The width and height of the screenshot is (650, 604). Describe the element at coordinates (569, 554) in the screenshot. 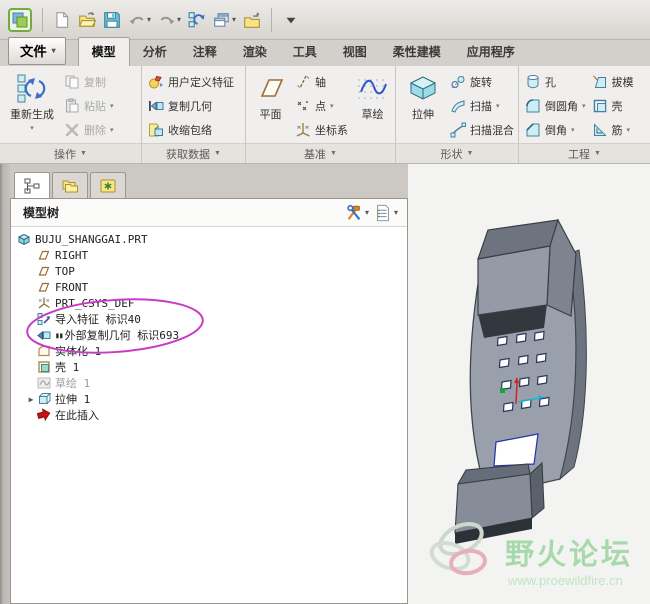

I see `watermark-title: 野火论坛` at that location.